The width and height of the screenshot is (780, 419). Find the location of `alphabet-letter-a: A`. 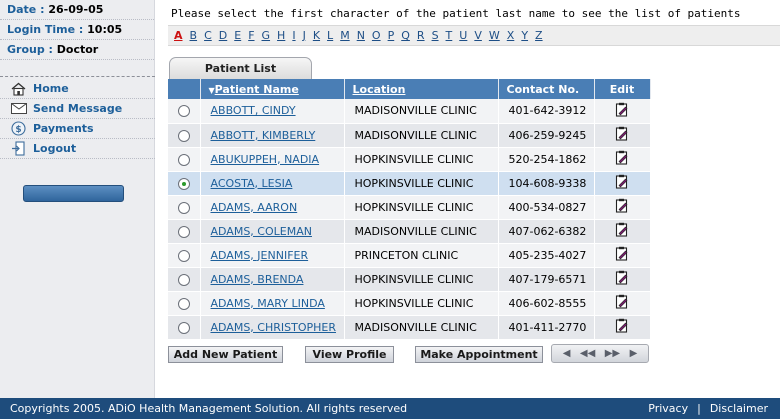

alphabet-letter-a: A is located at coordinates (178, 35).